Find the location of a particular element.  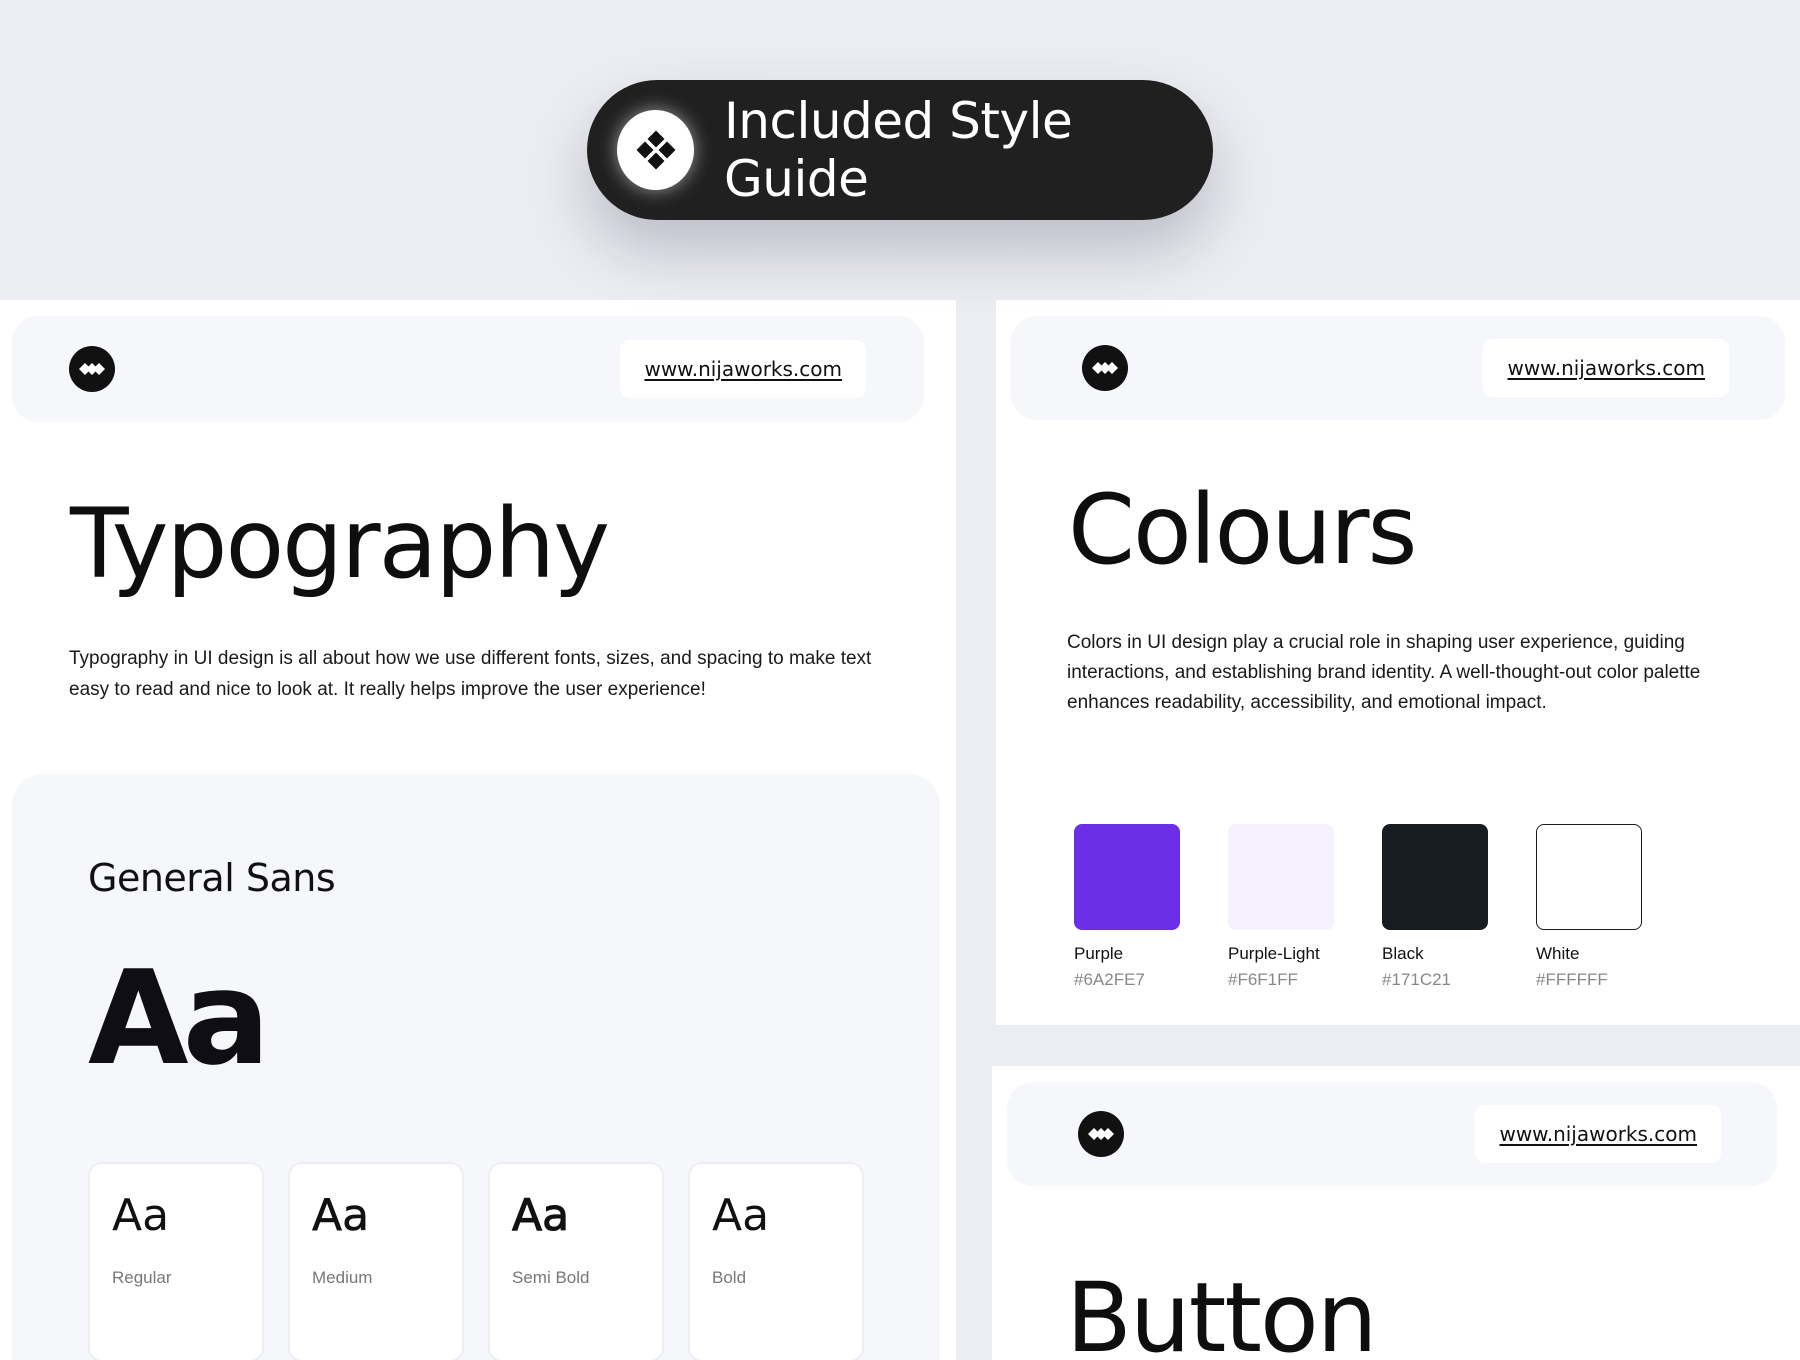

hero-title: Included Style Guide is located at coordinates (898, 150).